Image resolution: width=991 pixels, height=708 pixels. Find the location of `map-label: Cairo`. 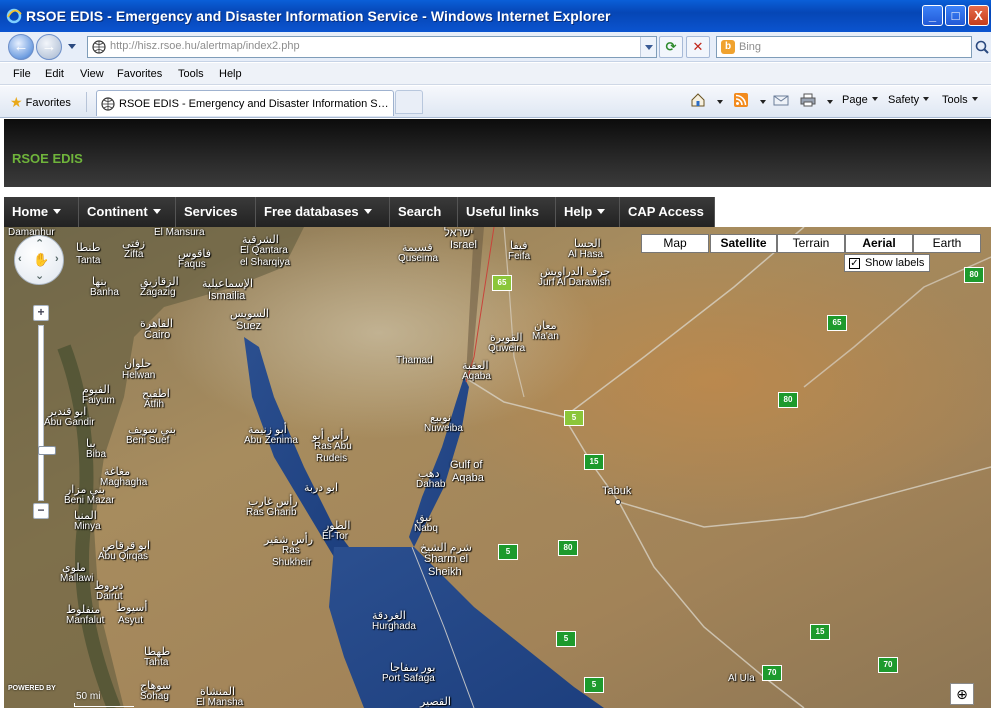

map-label: Cairo is located at coordinates (157, 335).